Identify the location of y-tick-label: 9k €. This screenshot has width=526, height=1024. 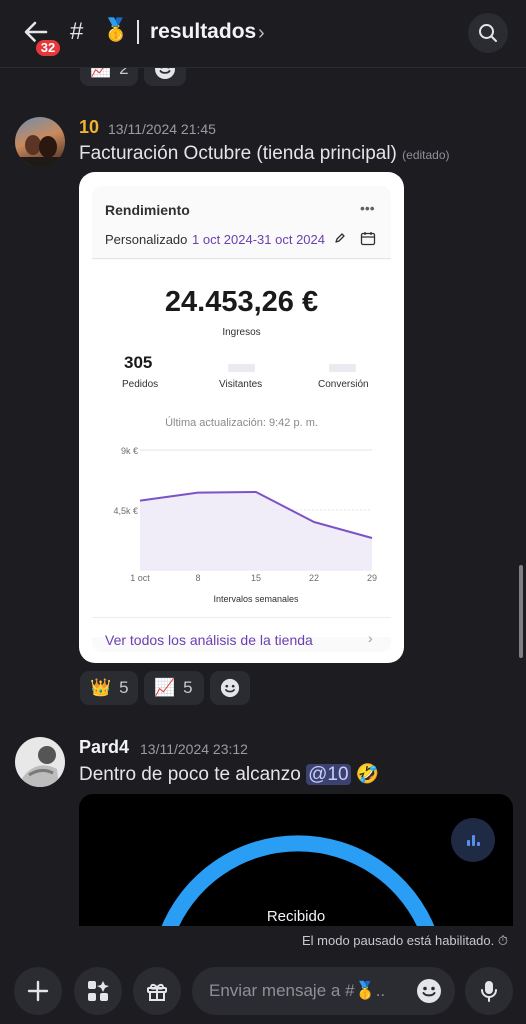
(129, 451).